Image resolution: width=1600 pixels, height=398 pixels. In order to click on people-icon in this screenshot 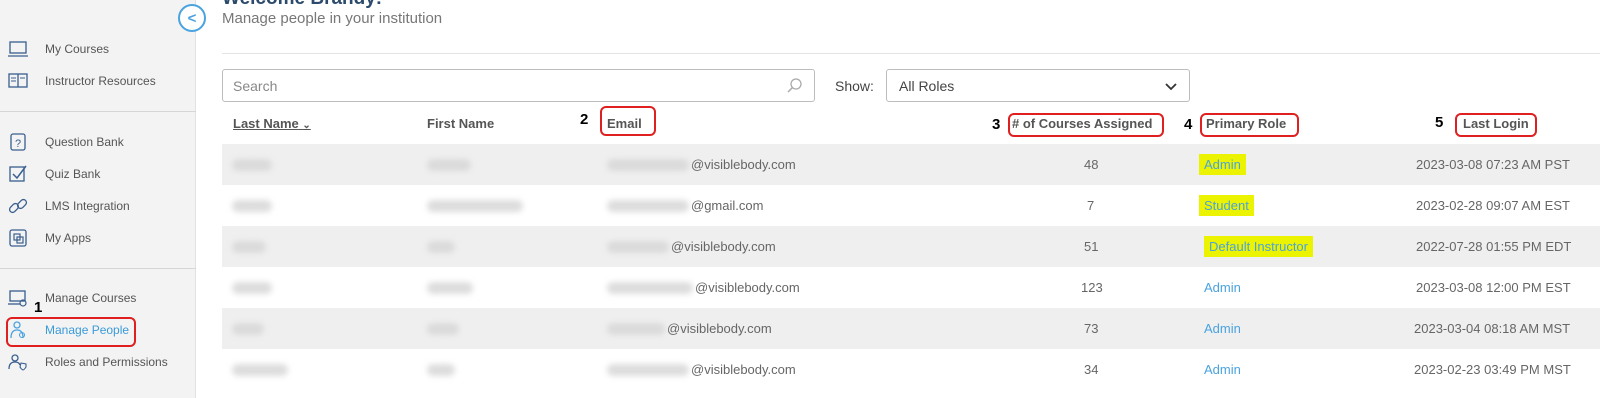, I will do `click(18, 330)`.